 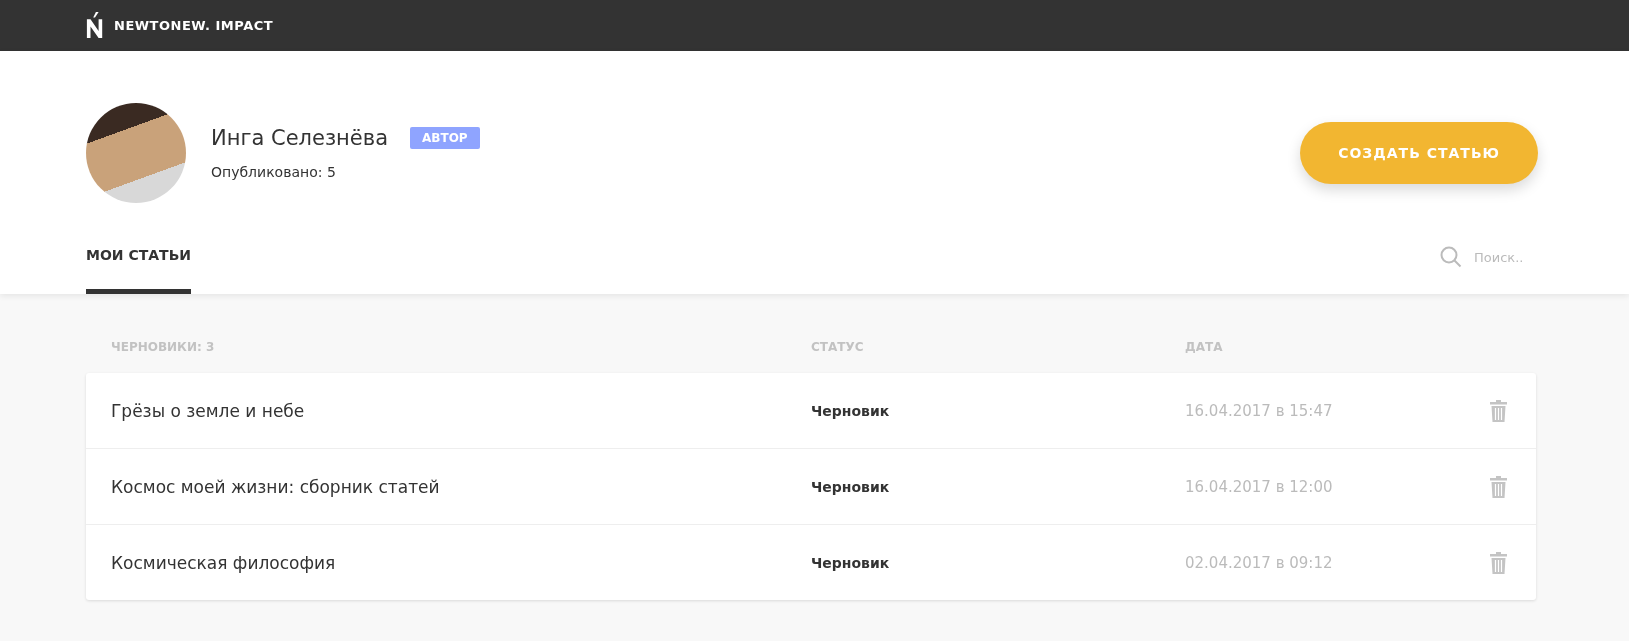 What do you see at coordinates (274, 172) in the screenshot?
I see `published-count: Опубликовано: 5` at bounding box center [274, 172].